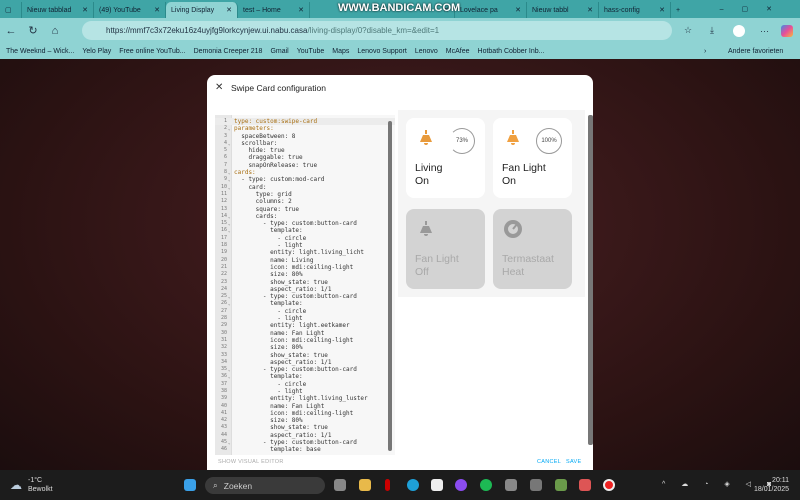  What do you see at coordinates (305, 143) in the screenshot?
I see `code-line: 4 ⌄ scrollbar:` at bounding box center [305, 143].